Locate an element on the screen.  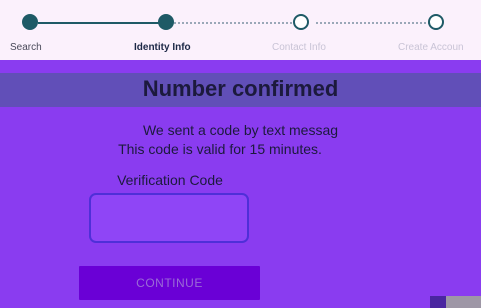
step-dot-identity-info is located at coordinates (166, 22).